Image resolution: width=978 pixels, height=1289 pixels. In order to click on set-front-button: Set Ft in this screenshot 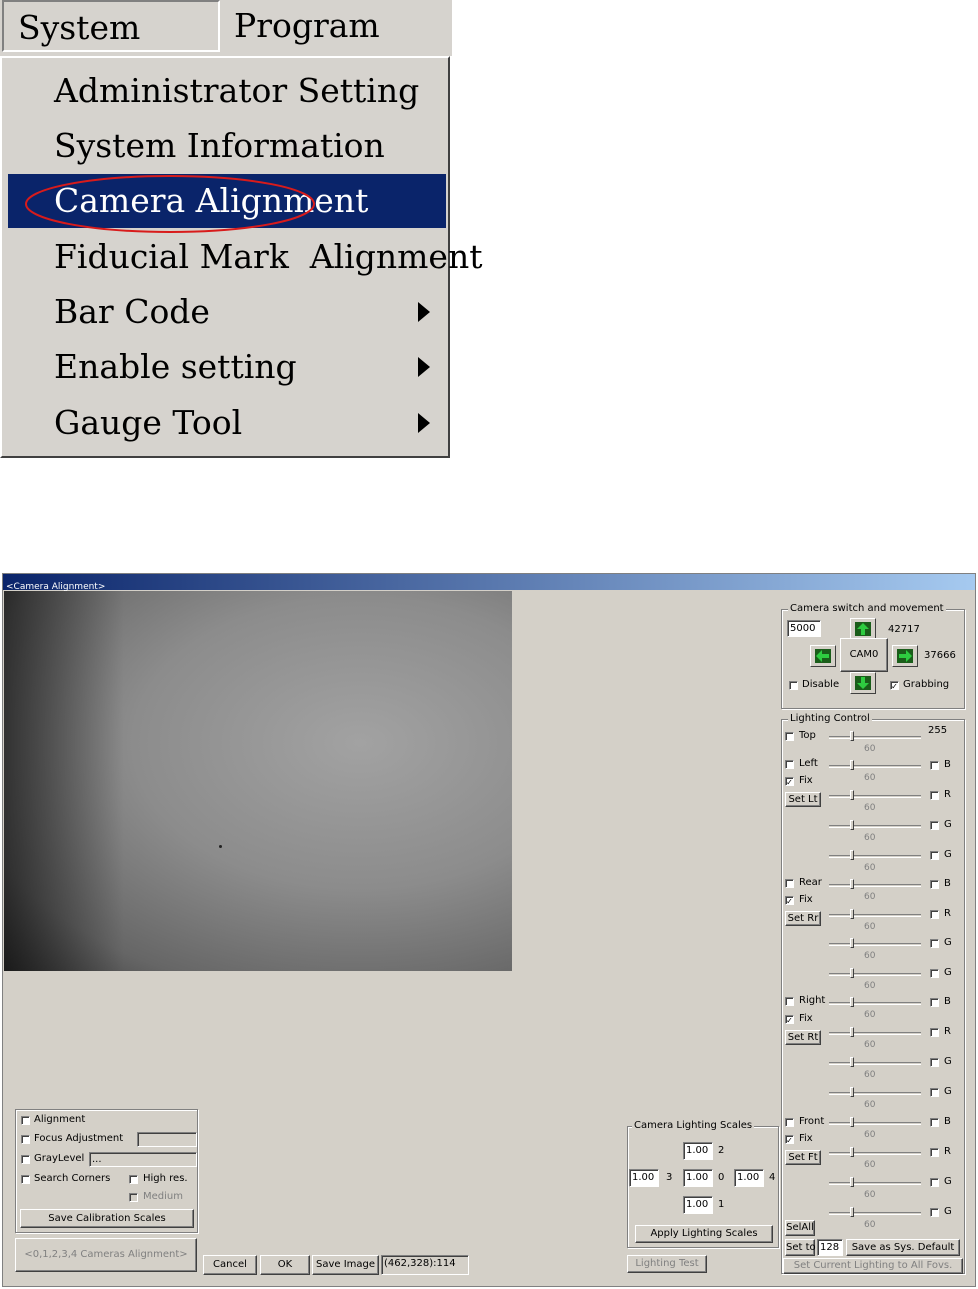, I will do `click(803, 1157)`.